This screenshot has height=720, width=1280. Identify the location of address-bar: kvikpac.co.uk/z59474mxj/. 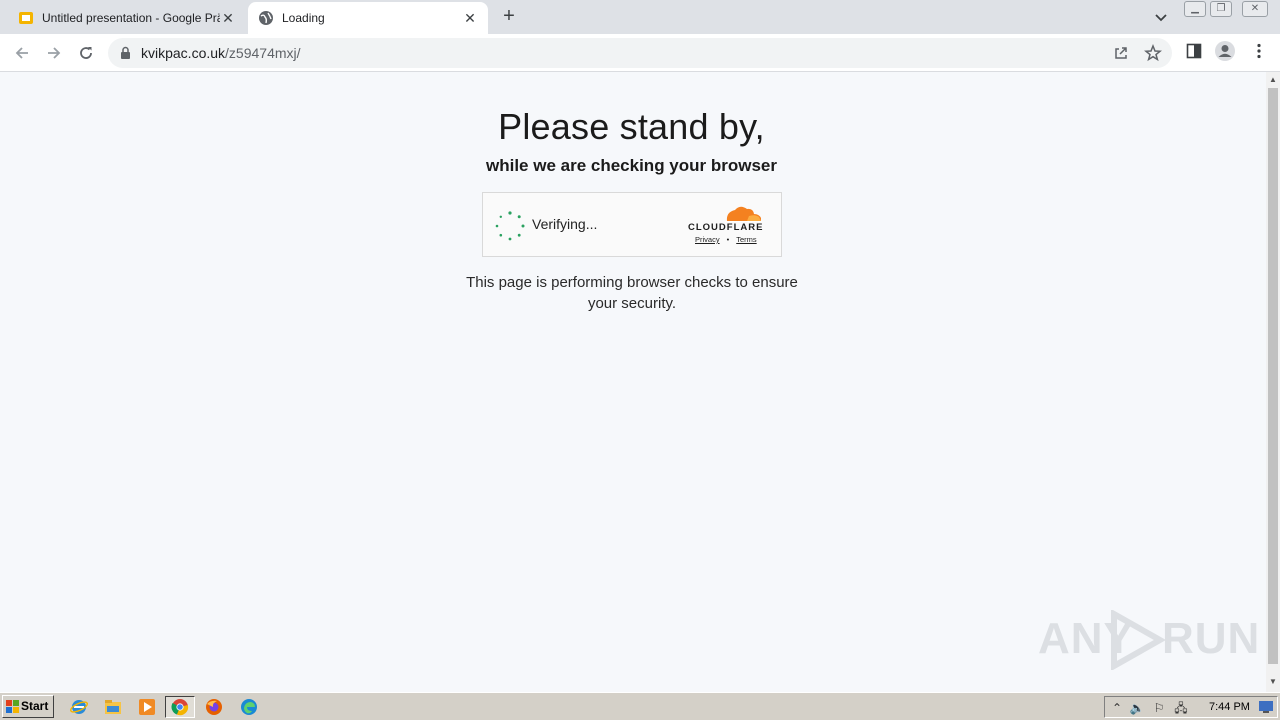
(640, 53).